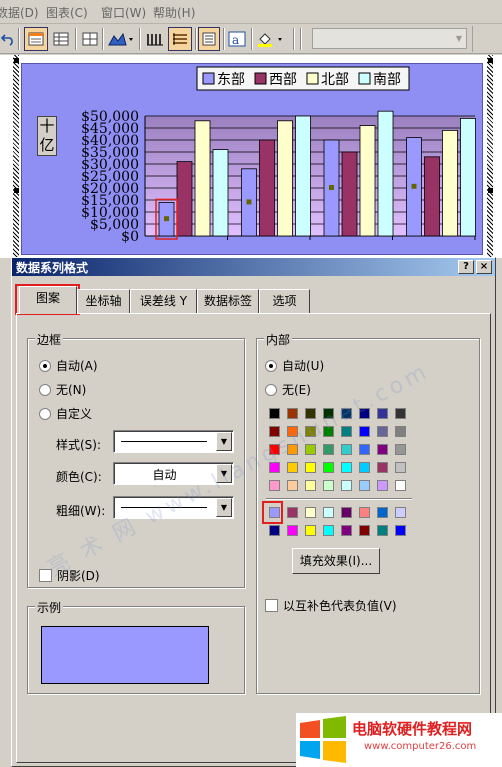  What do you see at coordinates (284, 301) in the screenshot?
I see `tab-options: 选项` at bounding box center [284, 301].